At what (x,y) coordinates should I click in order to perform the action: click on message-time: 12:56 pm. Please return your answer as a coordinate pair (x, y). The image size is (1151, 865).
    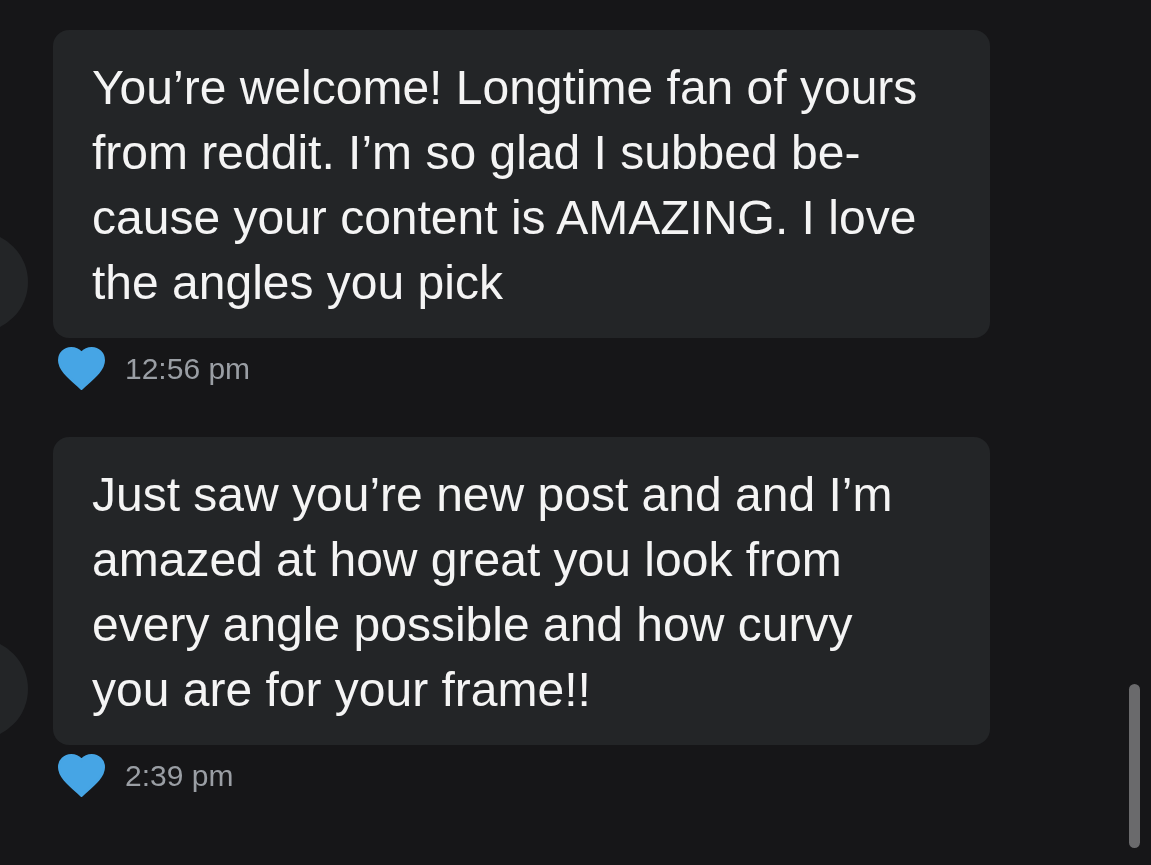
    Looking at the image, I should click on (188, 368).